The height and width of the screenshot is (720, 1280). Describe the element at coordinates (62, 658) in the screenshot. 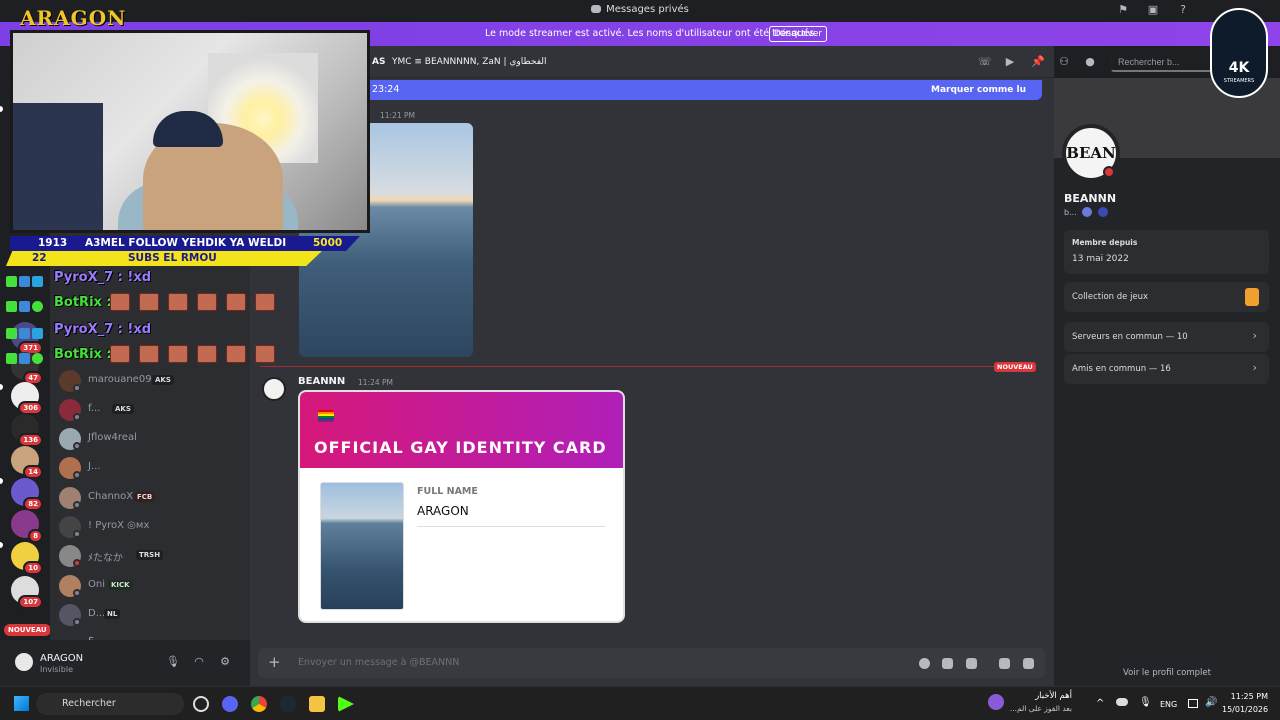

I see `user-name: ARAGON` at that location.